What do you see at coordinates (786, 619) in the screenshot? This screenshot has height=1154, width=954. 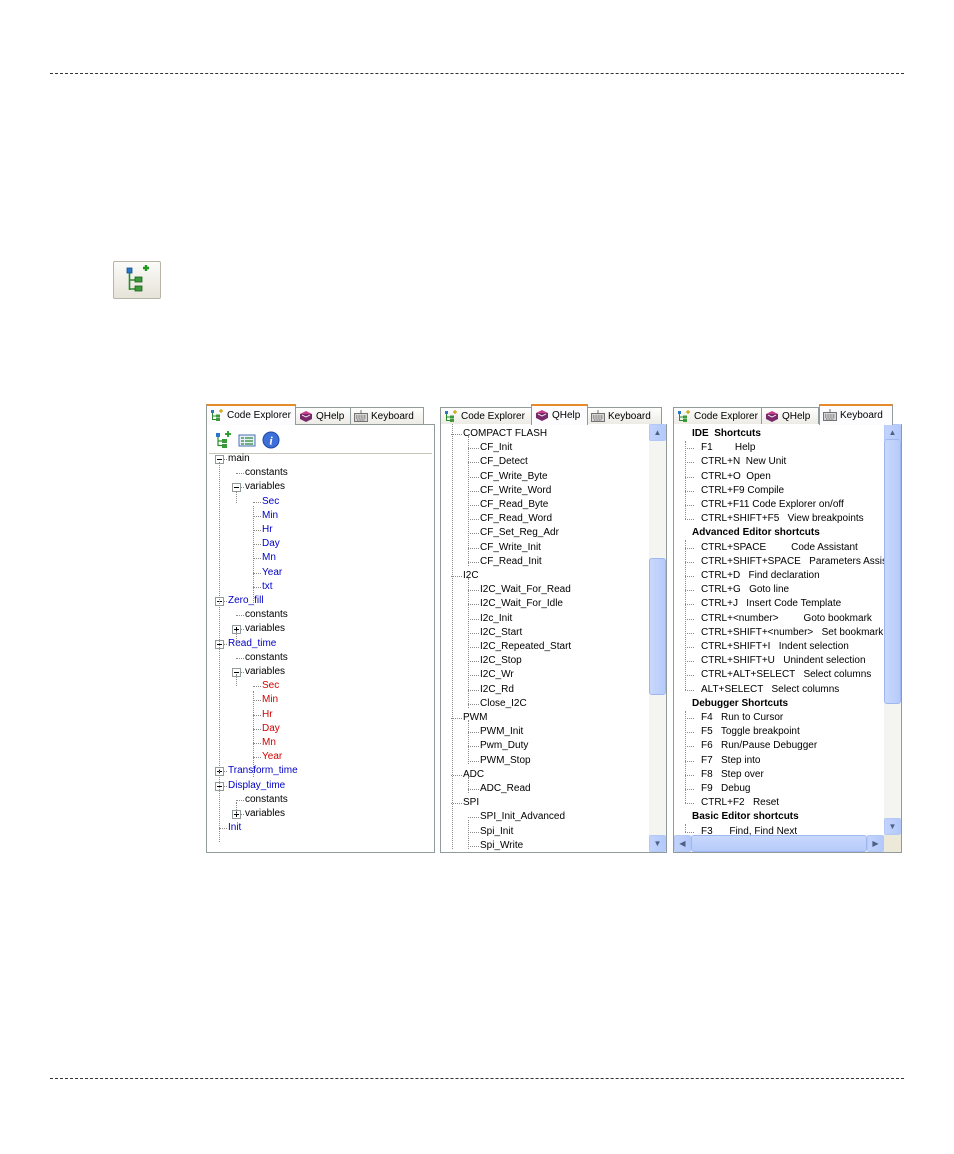 I see `tree-item: CTRL+<number> Goto bookmark` at bounding box center [786, 619].